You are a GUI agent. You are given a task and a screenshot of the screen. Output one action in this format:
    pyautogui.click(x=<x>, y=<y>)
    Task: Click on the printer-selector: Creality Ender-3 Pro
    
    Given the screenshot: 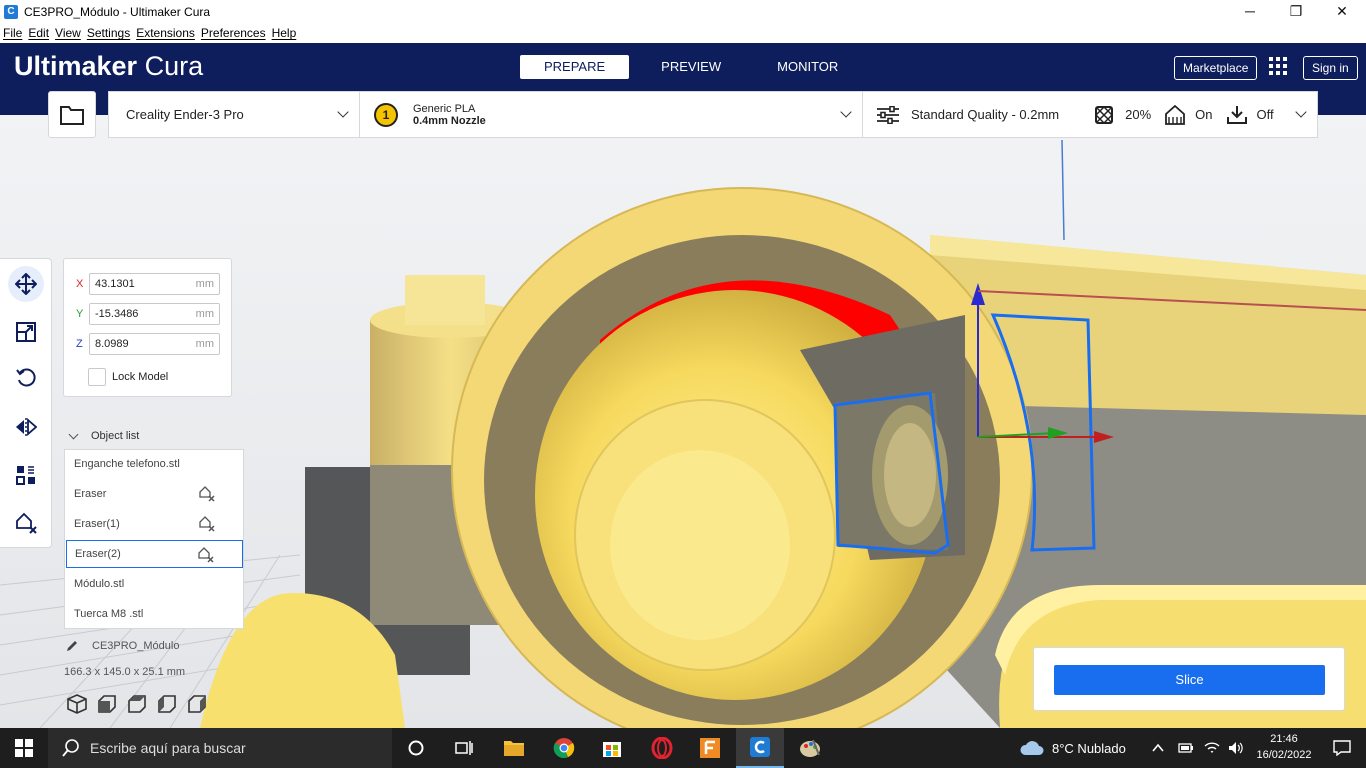 What is the action you would take?
    pyautogui.click(x=234, y=114)
    